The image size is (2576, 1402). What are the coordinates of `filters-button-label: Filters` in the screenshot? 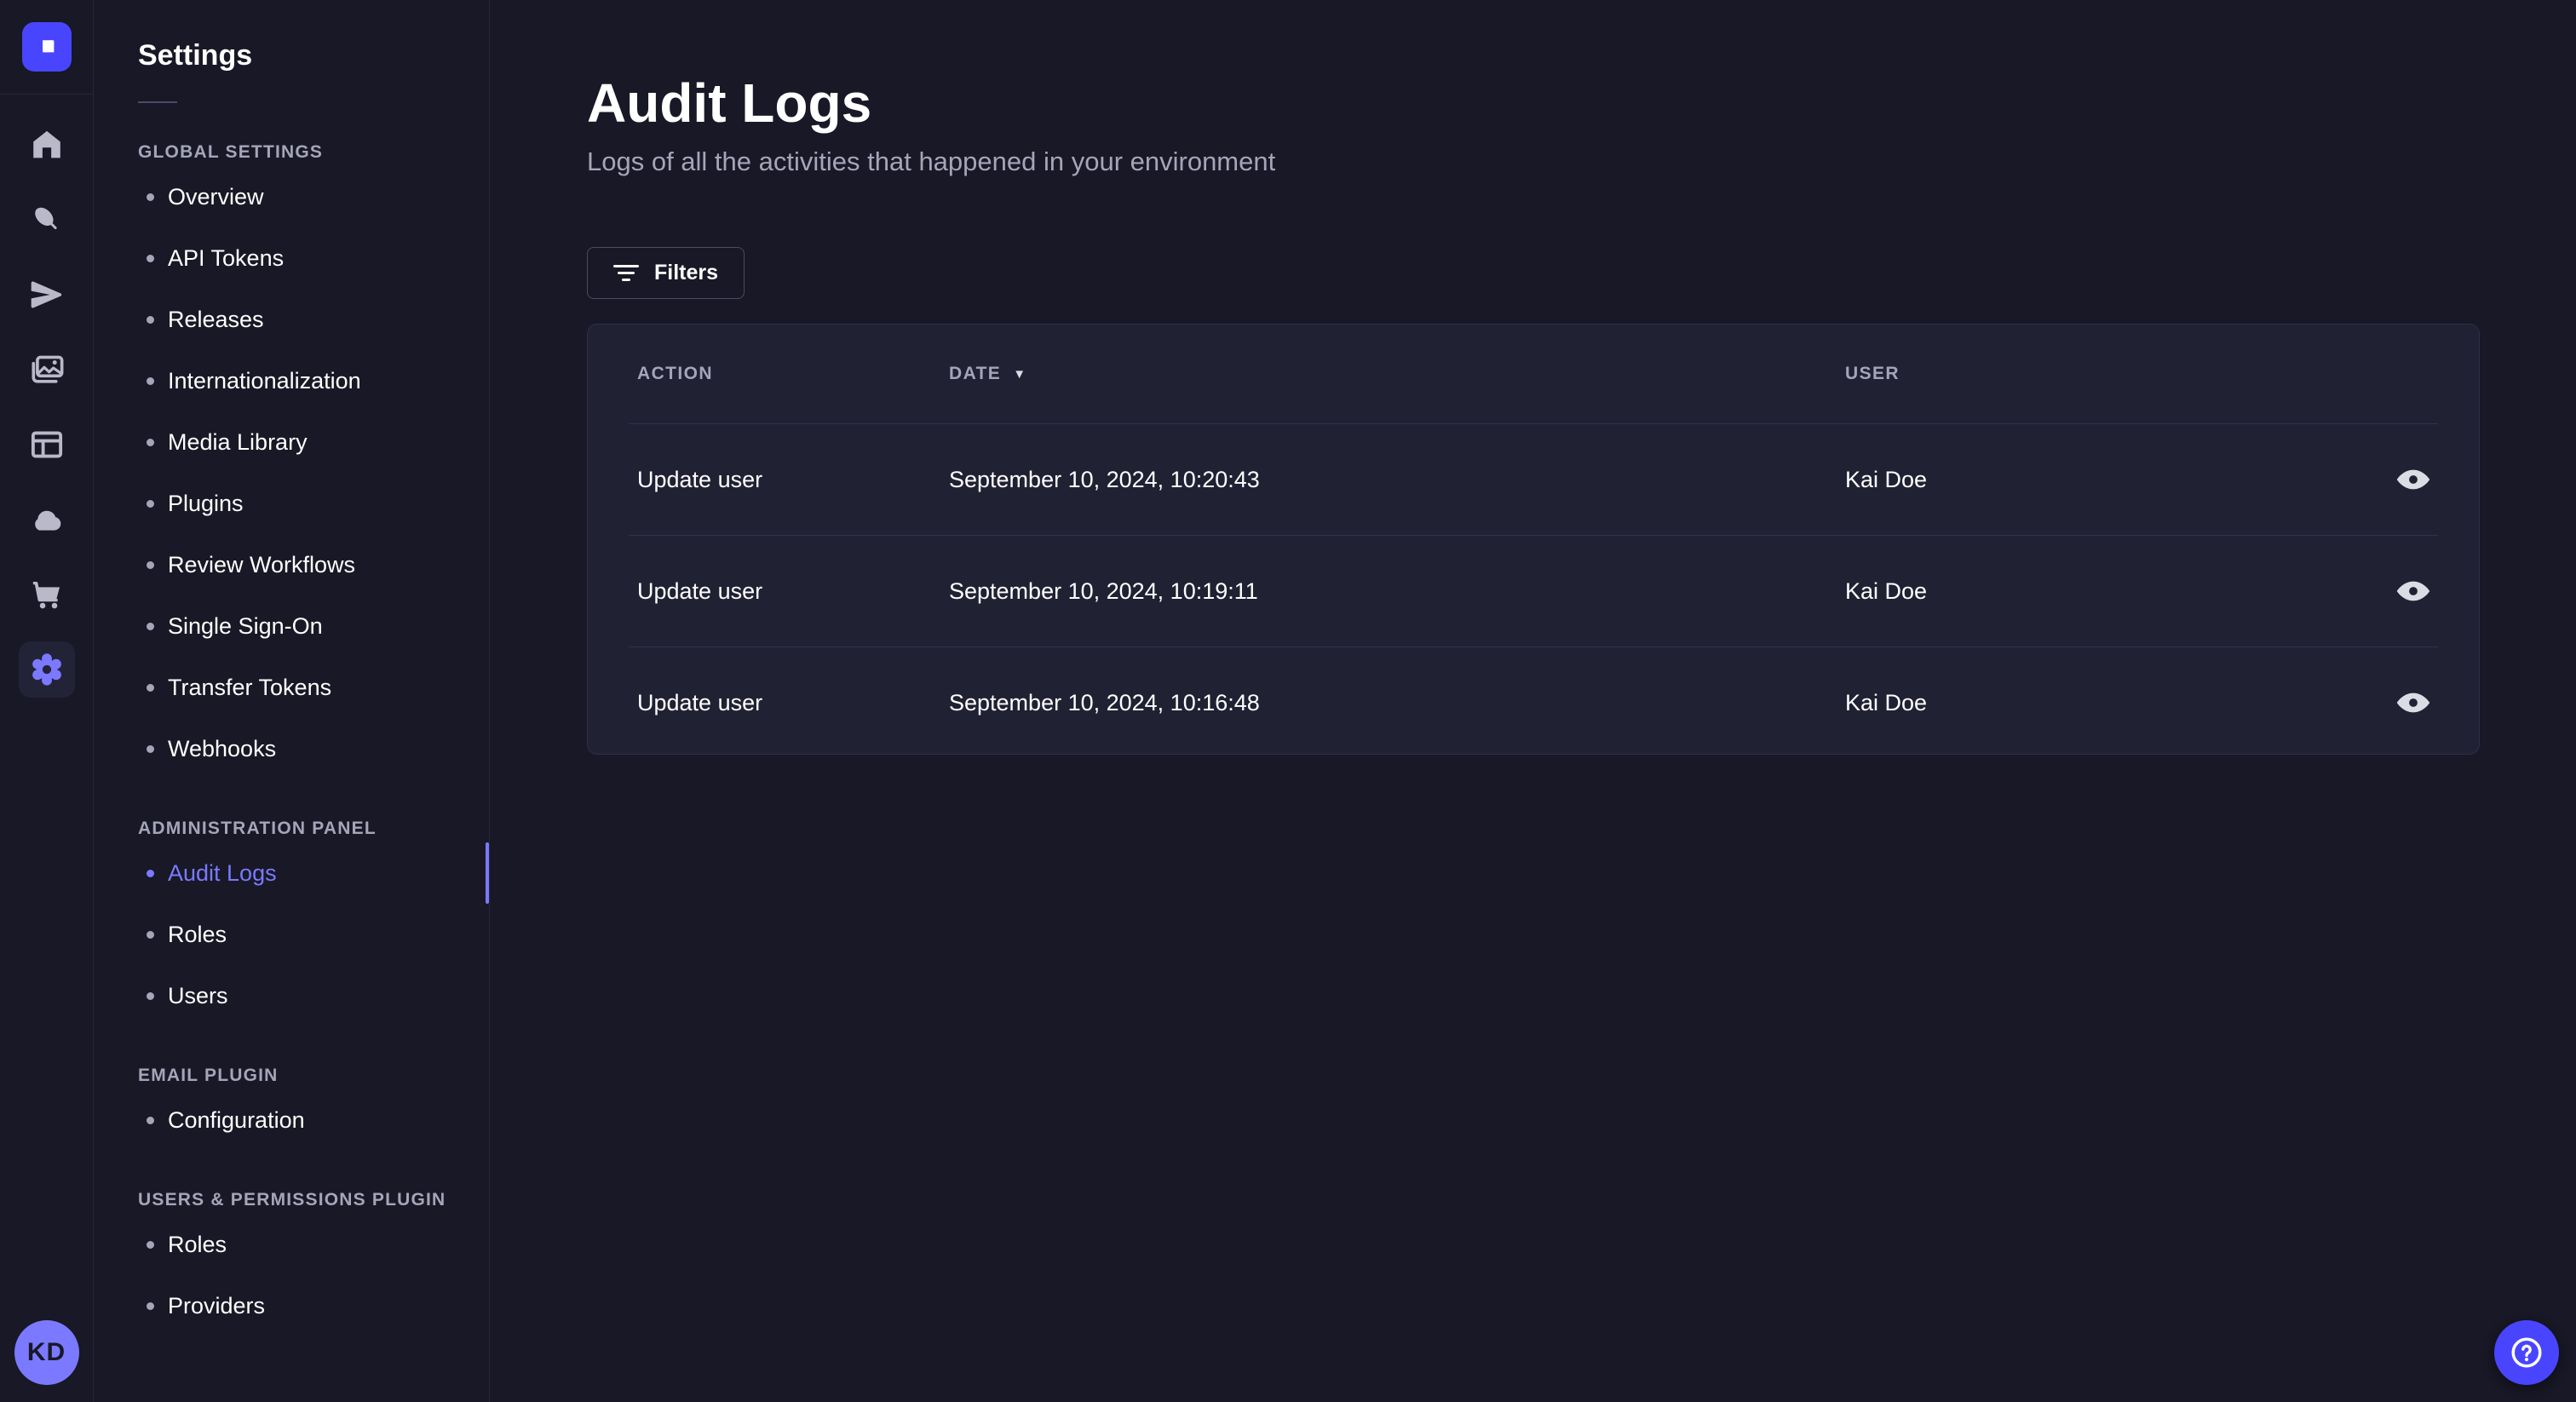 It's located at (686, 273).